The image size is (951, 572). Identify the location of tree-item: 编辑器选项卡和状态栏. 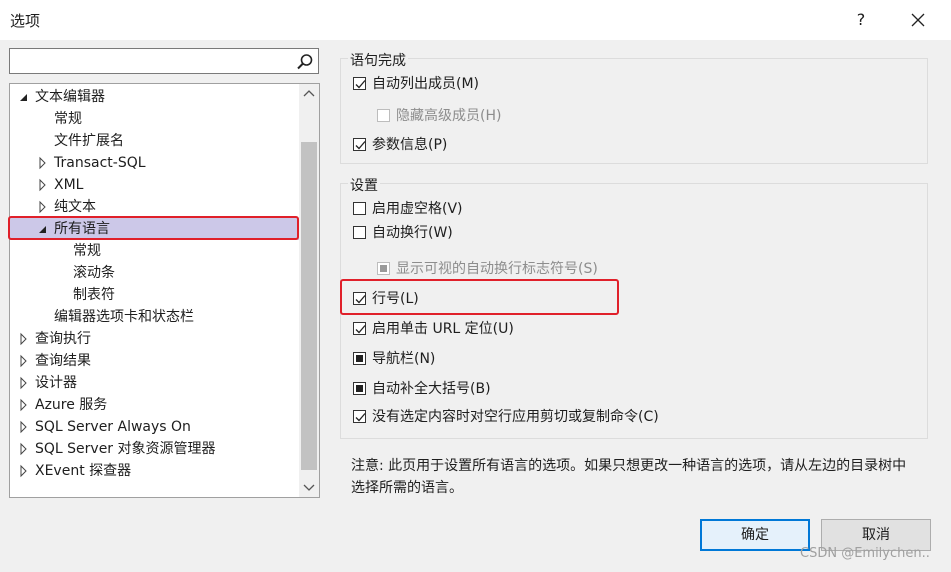
(124, 317).